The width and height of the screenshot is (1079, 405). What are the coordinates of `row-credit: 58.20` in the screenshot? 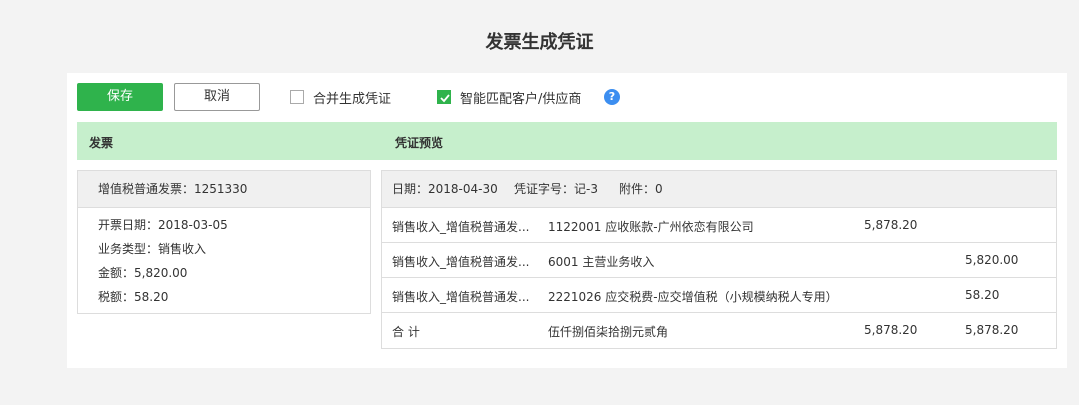 It's located at (982, 295).